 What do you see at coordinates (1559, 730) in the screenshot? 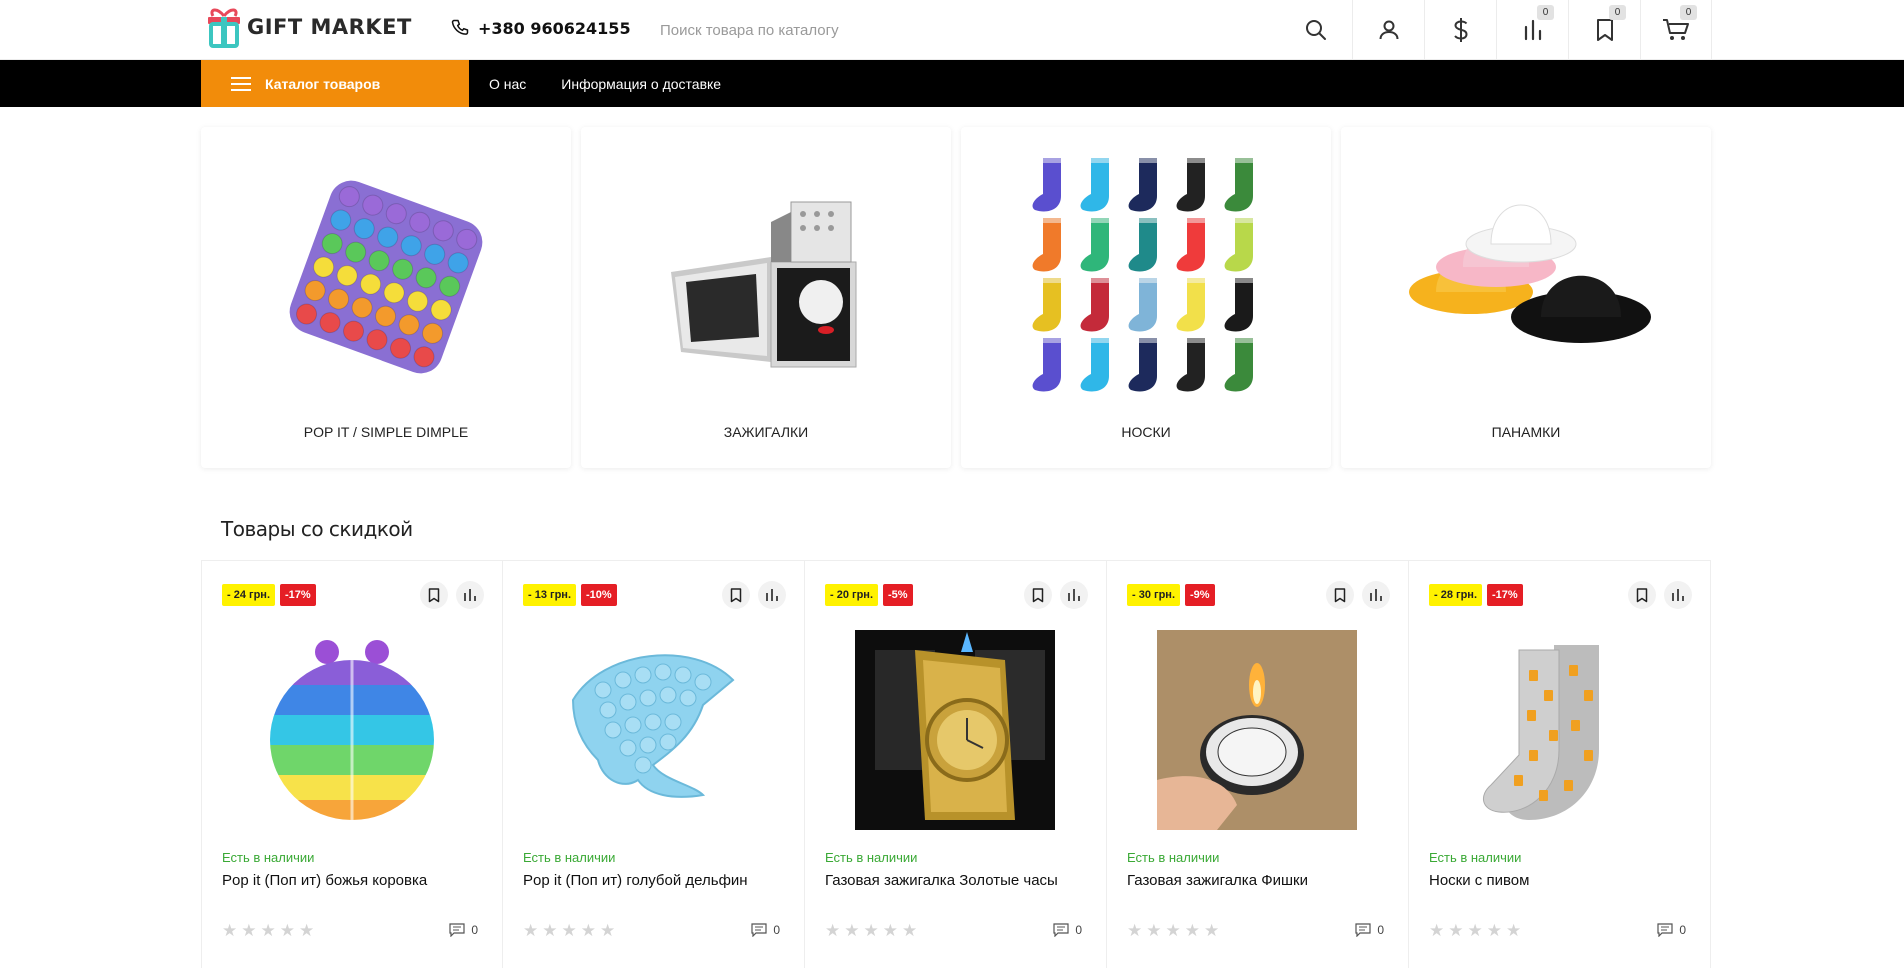
I see `product-image-beer-socks` at bounding box center [1559, 730].